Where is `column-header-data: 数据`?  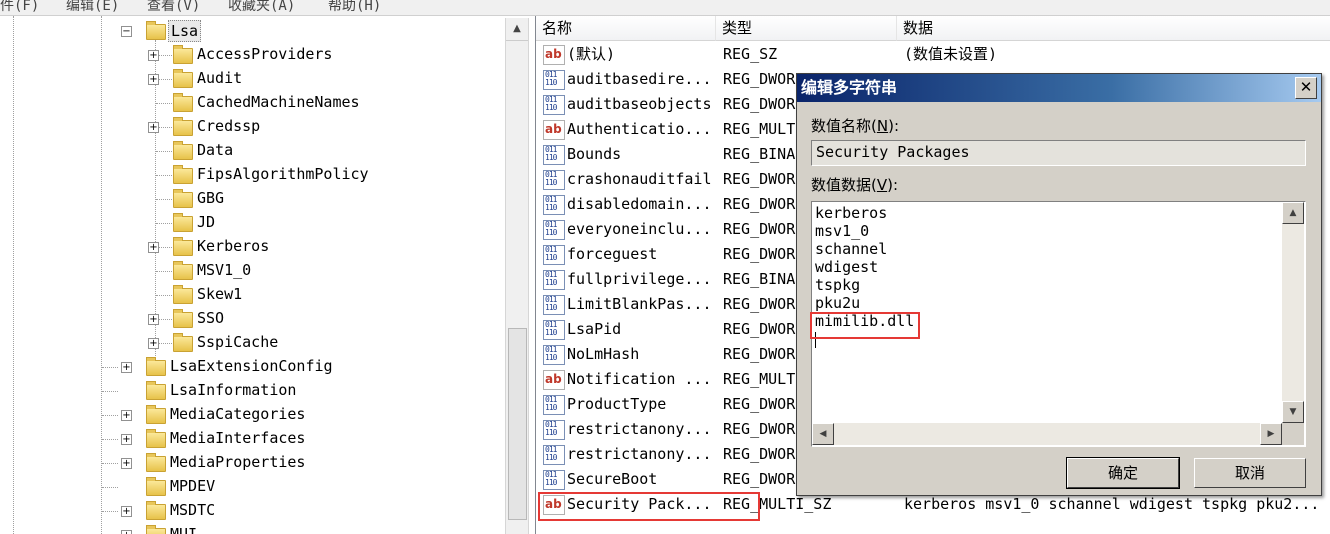
column-header-data: 数据 is located at coordinates (1113, 28).